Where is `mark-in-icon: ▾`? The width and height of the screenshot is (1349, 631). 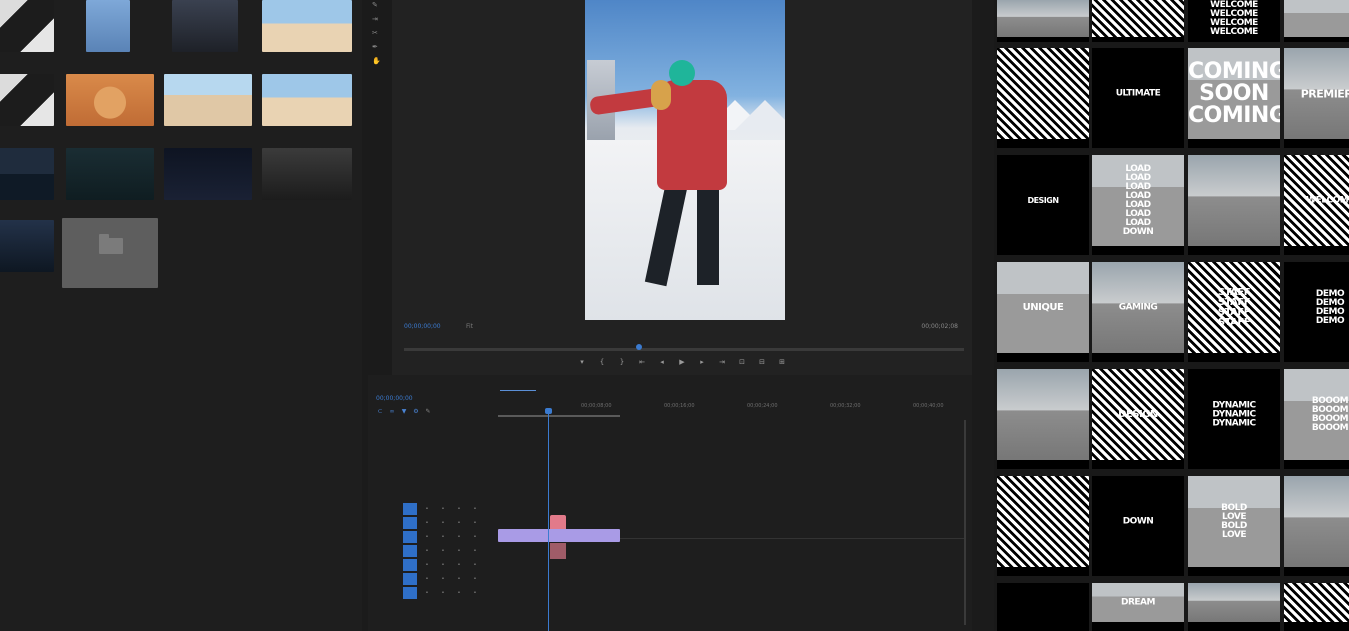 mark-in-icon: ▾ is located at coordinates (582, 362).